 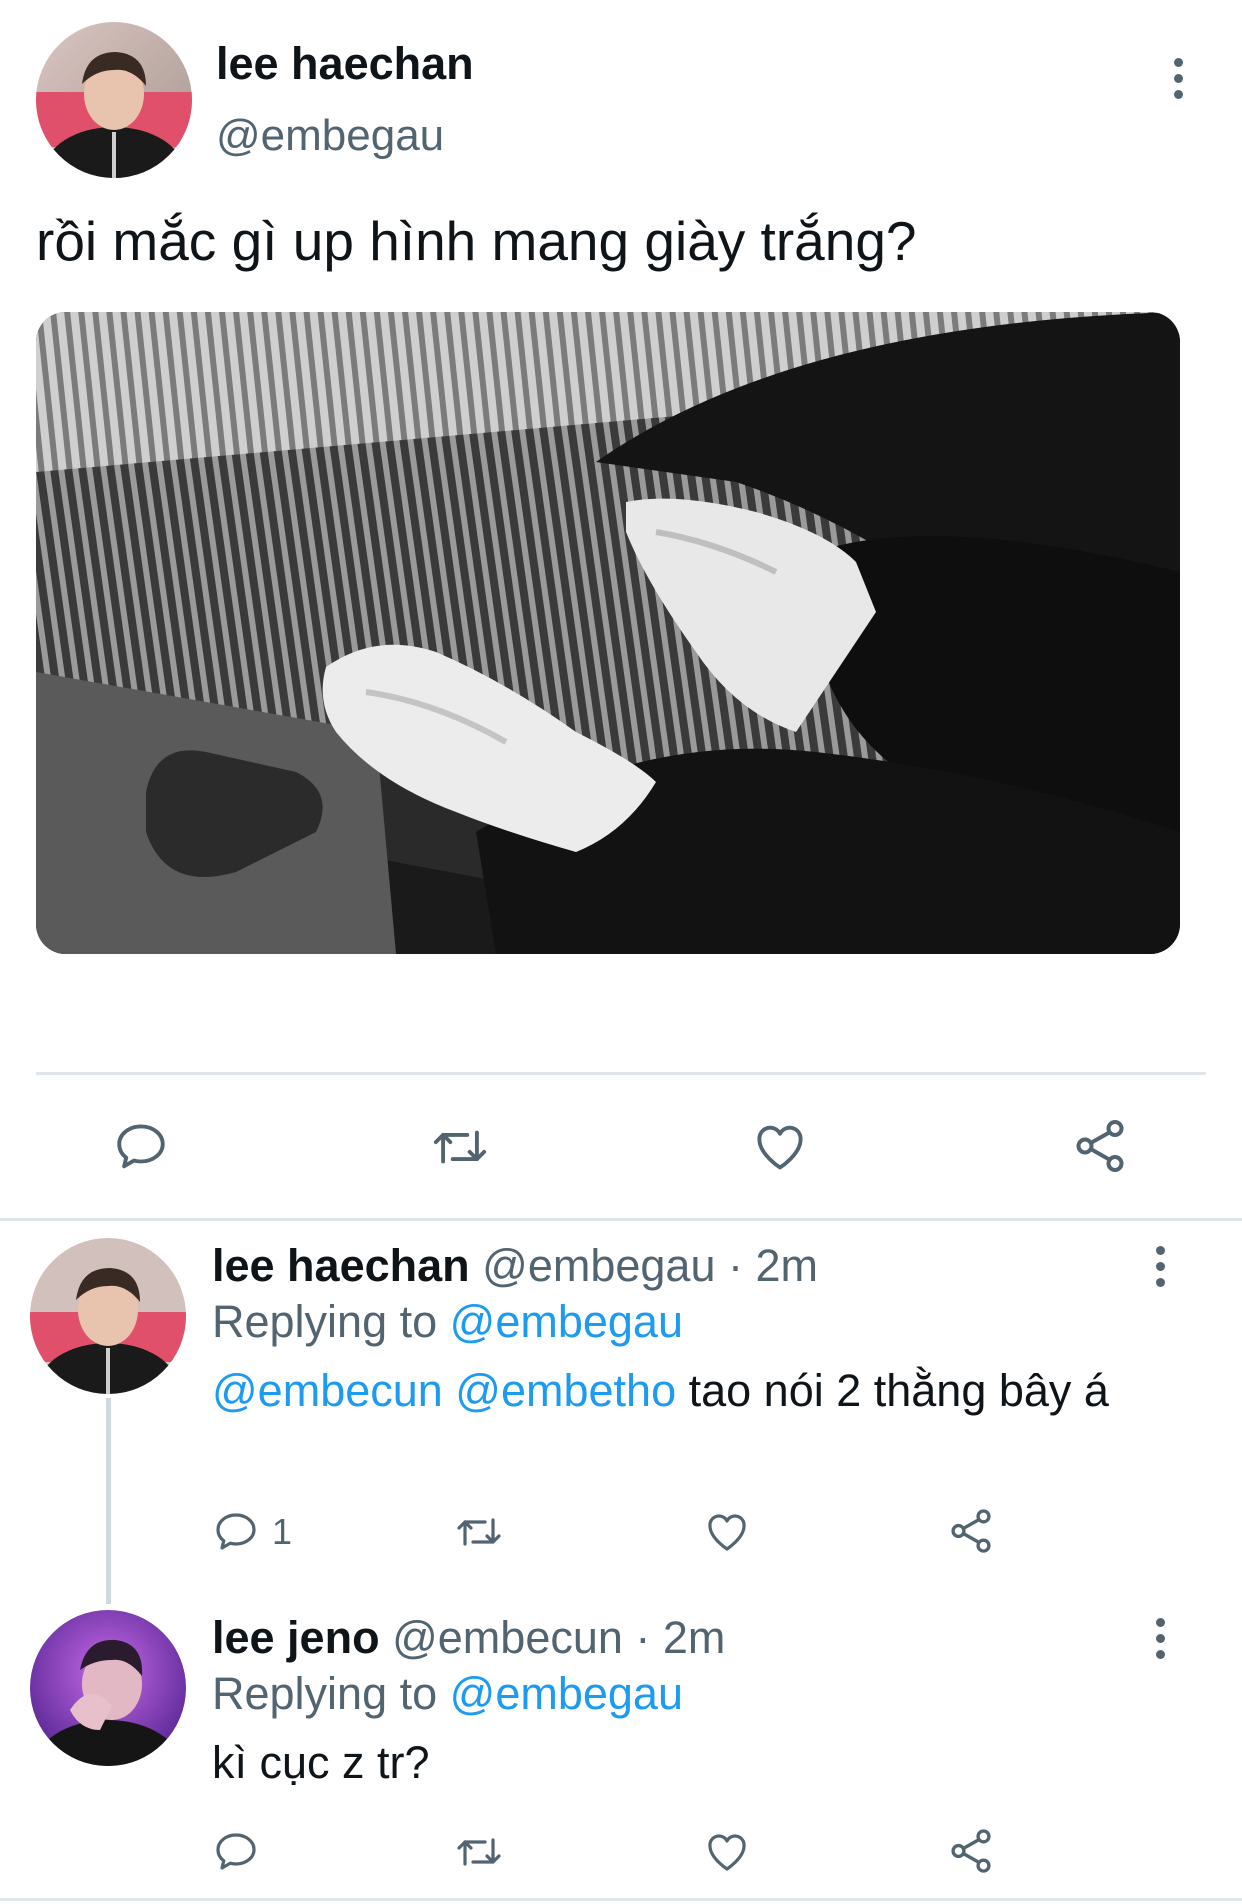 I want to click on reply-body: tao nói 2 thằng bây á, so click(x=892, y=1390).